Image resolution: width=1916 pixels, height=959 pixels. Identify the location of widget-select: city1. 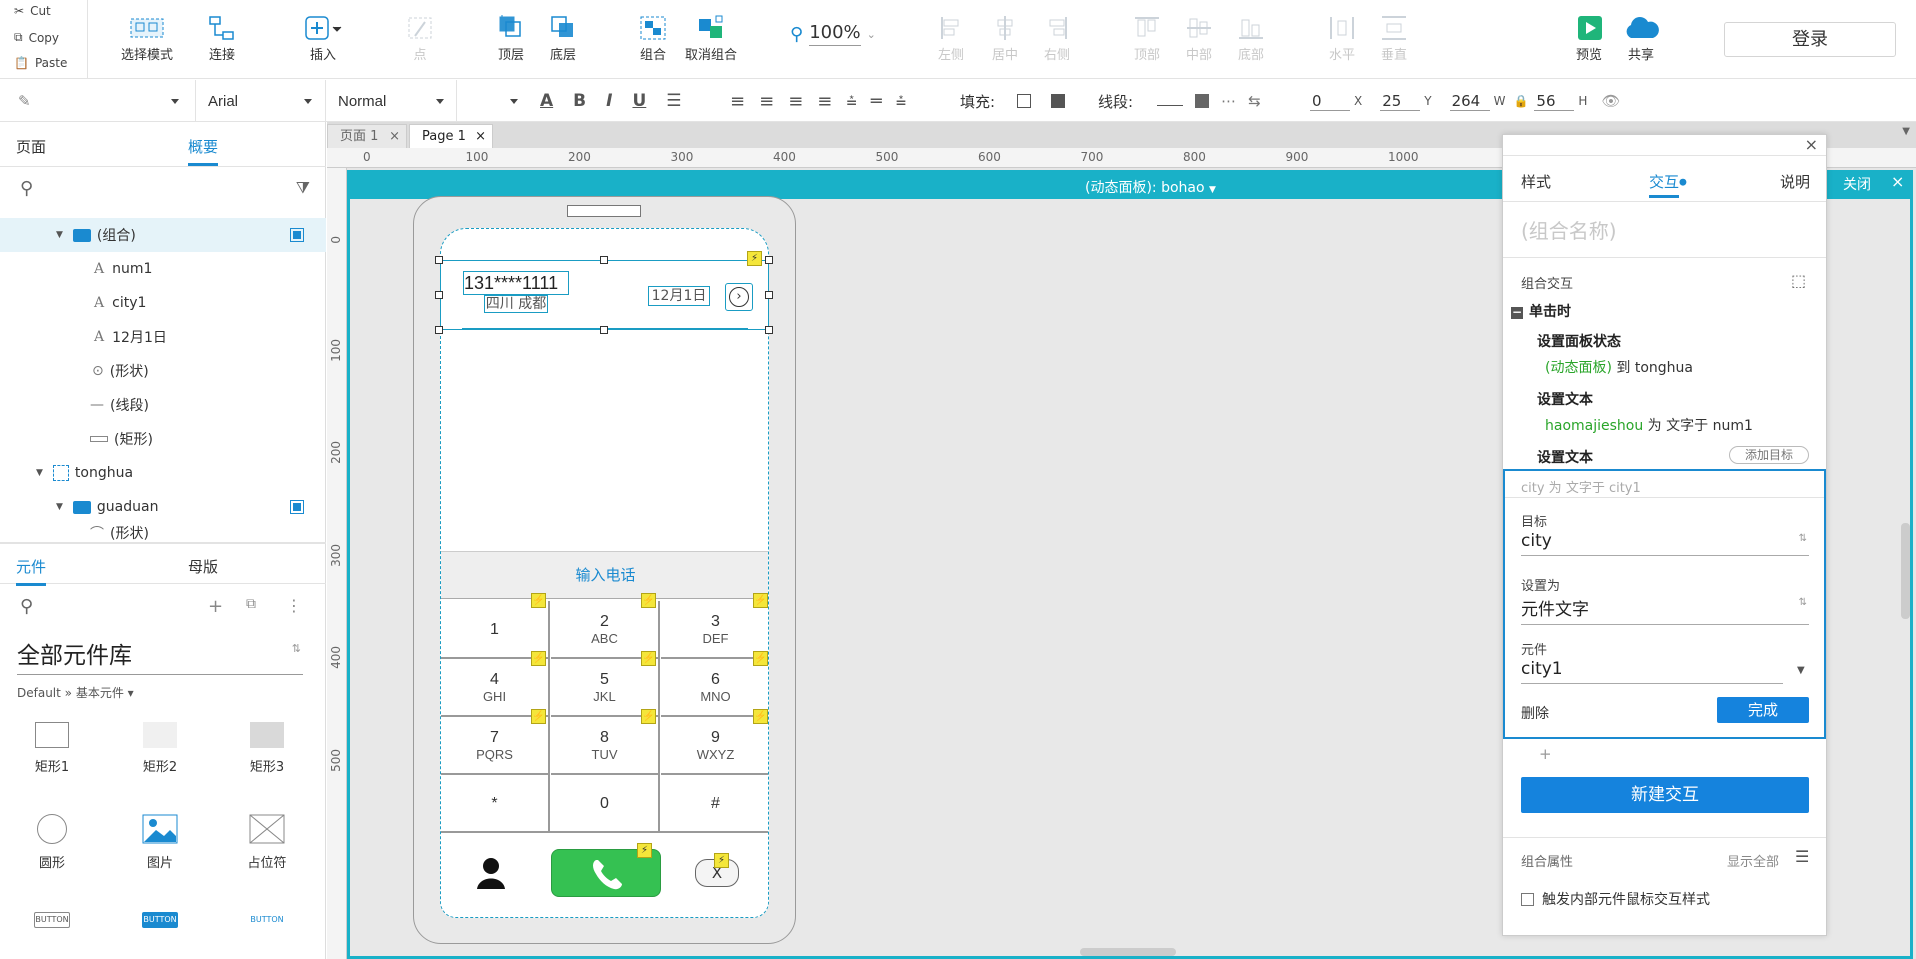
(1652, 671).